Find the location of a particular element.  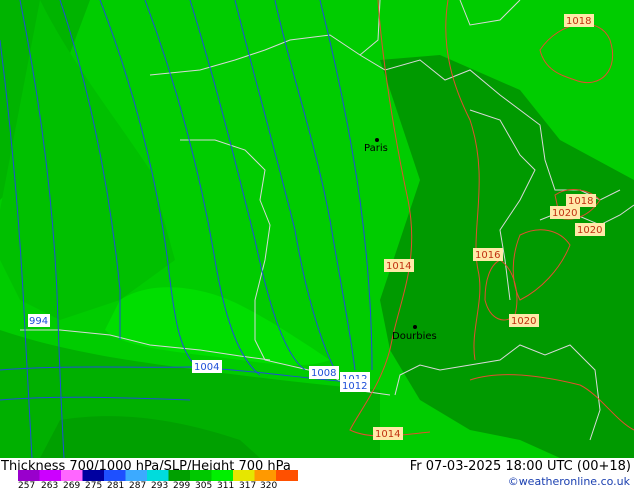

credit-link: ©weatheronline.co.uk is located at coordinates (569, 481).